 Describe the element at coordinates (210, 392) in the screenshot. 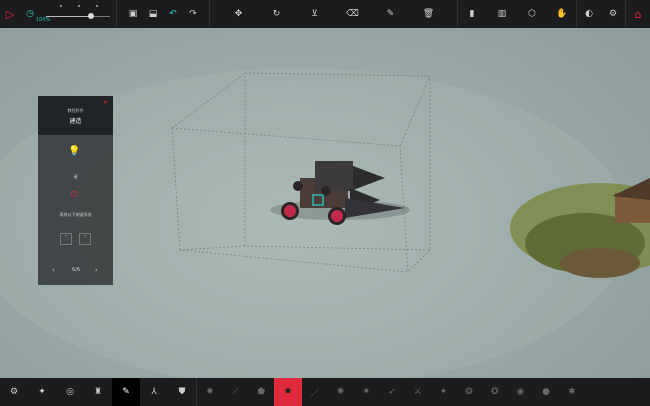

I see `part-spike-icon: ✹` at that location.